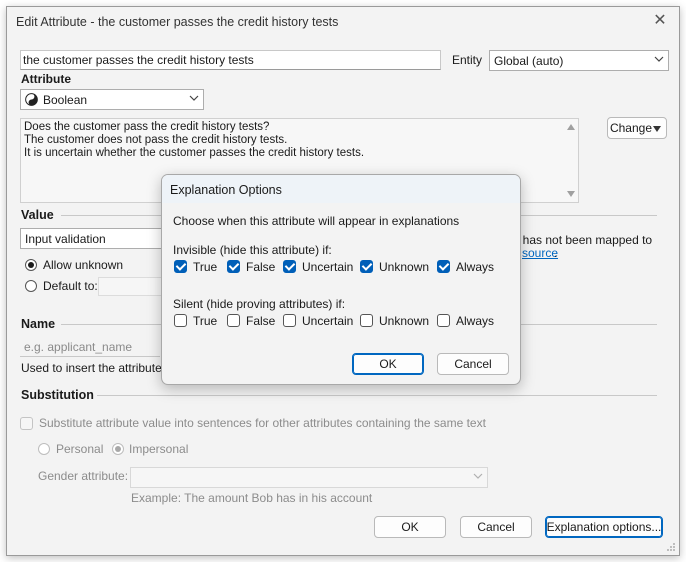 The width and height of the screenshot is (686, 562). I want to click on input-validation-value: Input validation, so click(65, 239).